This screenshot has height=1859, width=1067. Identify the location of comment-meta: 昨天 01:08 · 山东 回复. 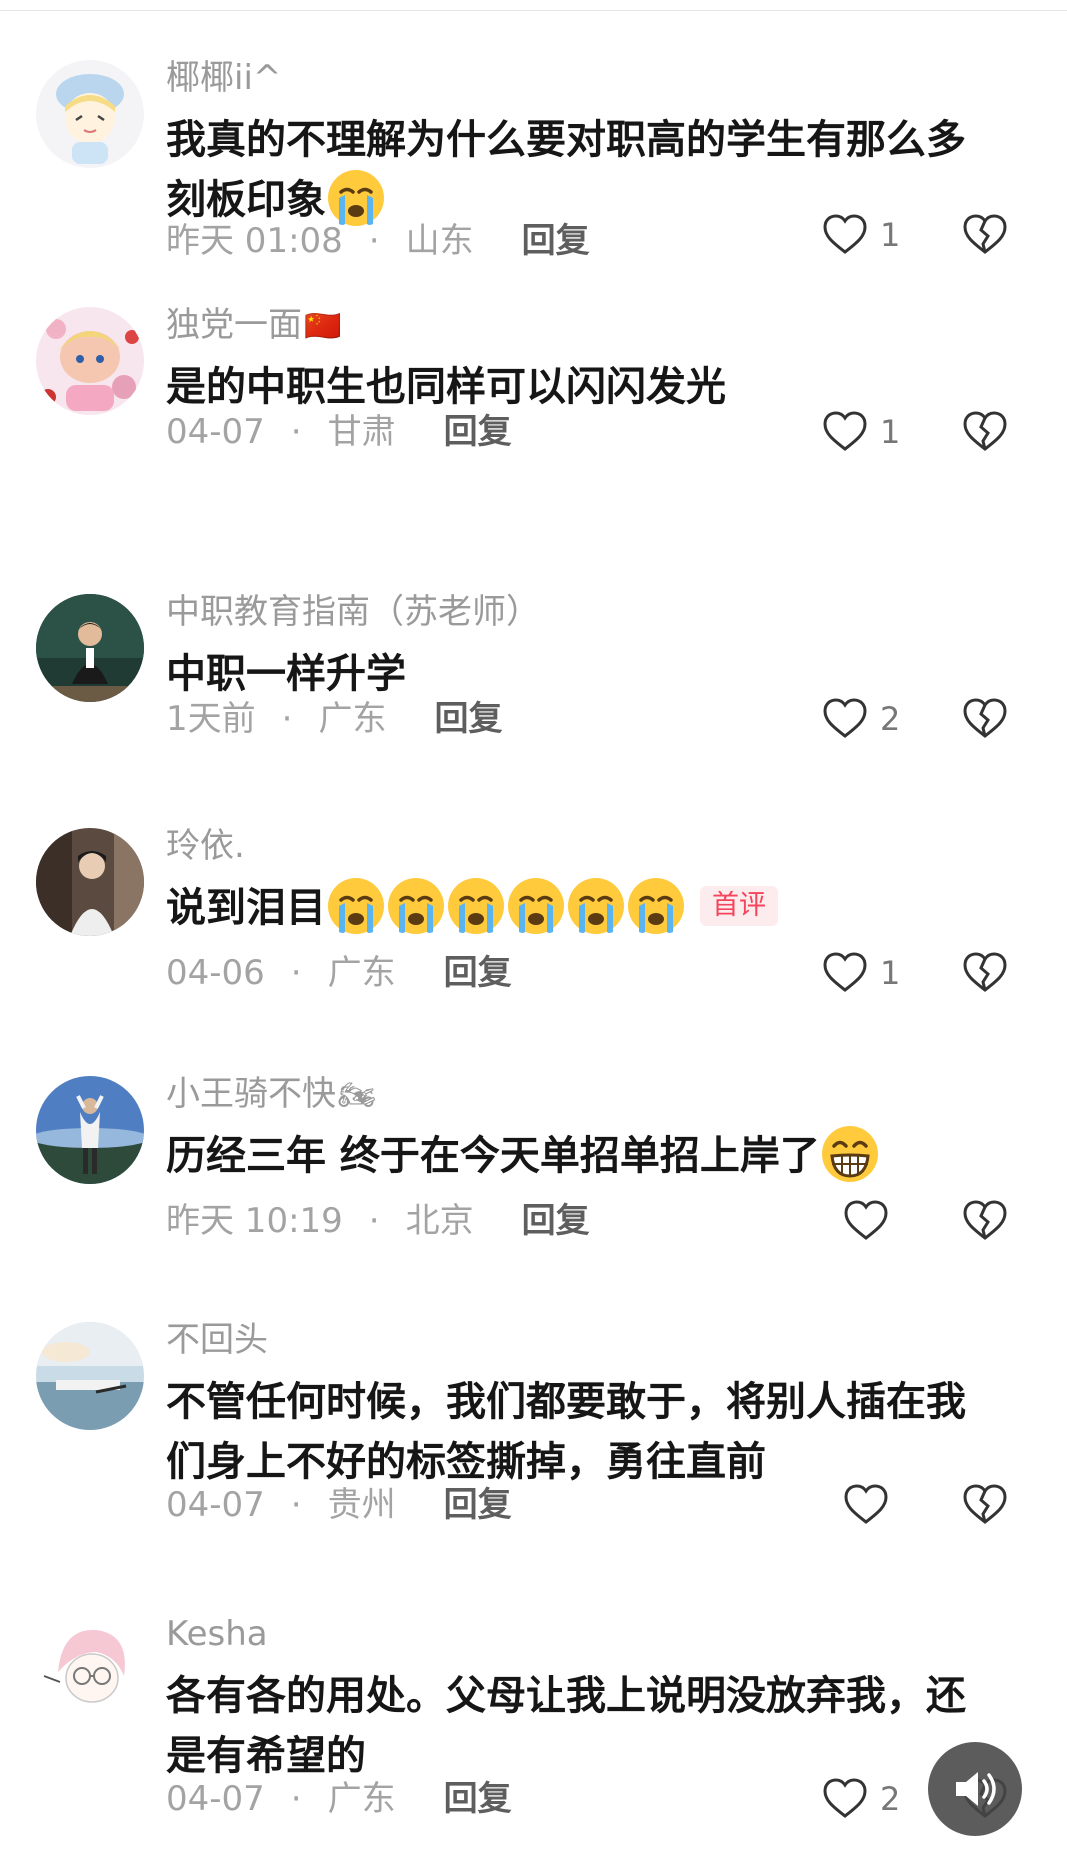
(378, 241).